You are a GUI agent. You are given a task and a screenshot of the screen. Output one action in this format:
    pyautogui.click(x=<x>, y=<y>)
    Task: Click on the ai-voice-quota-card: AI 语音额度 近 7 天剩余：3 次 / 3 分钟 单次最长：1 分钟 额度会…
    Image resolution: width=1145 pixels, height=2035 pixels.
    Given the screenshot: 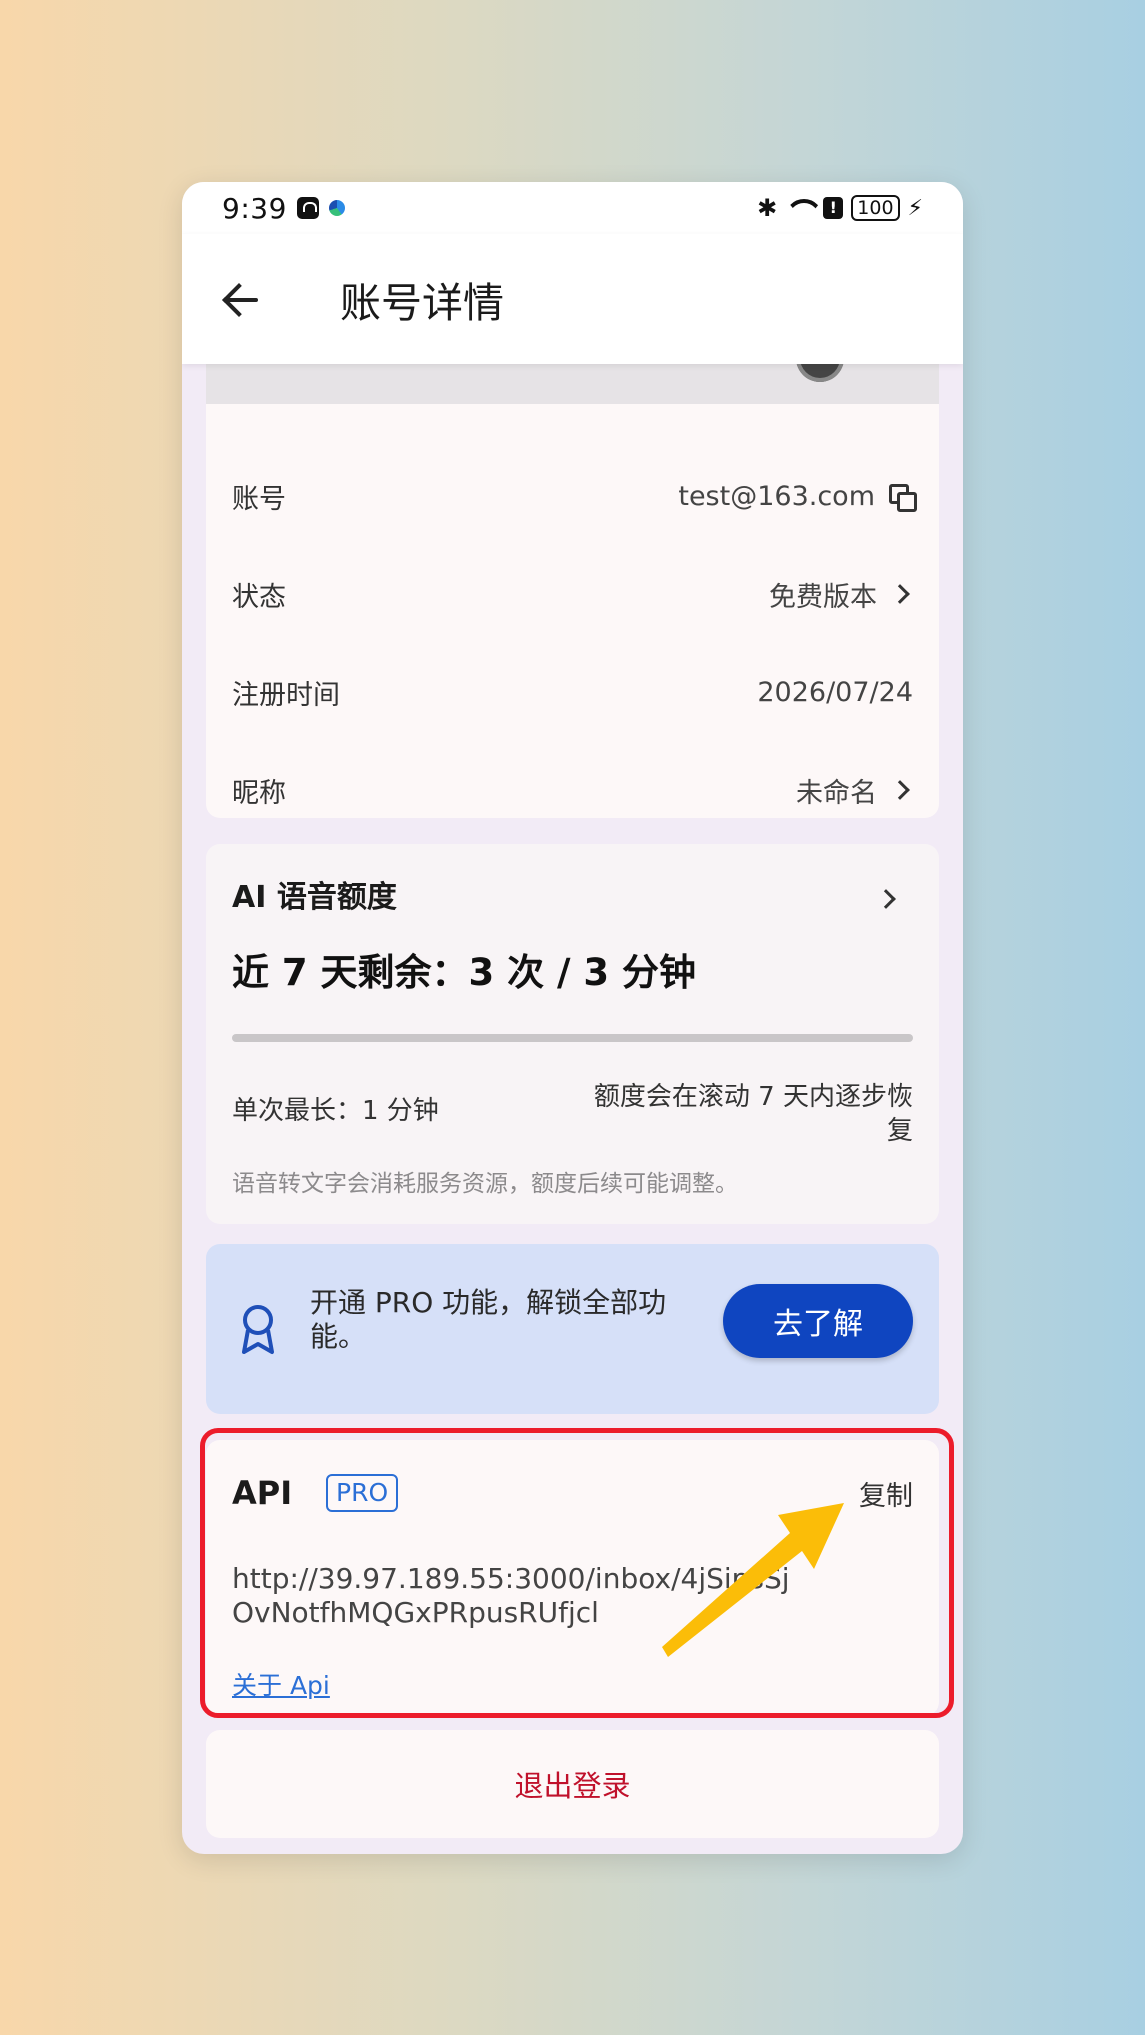 What is the action you would take?
    pyautogui.click(x=572, y=1034)
    